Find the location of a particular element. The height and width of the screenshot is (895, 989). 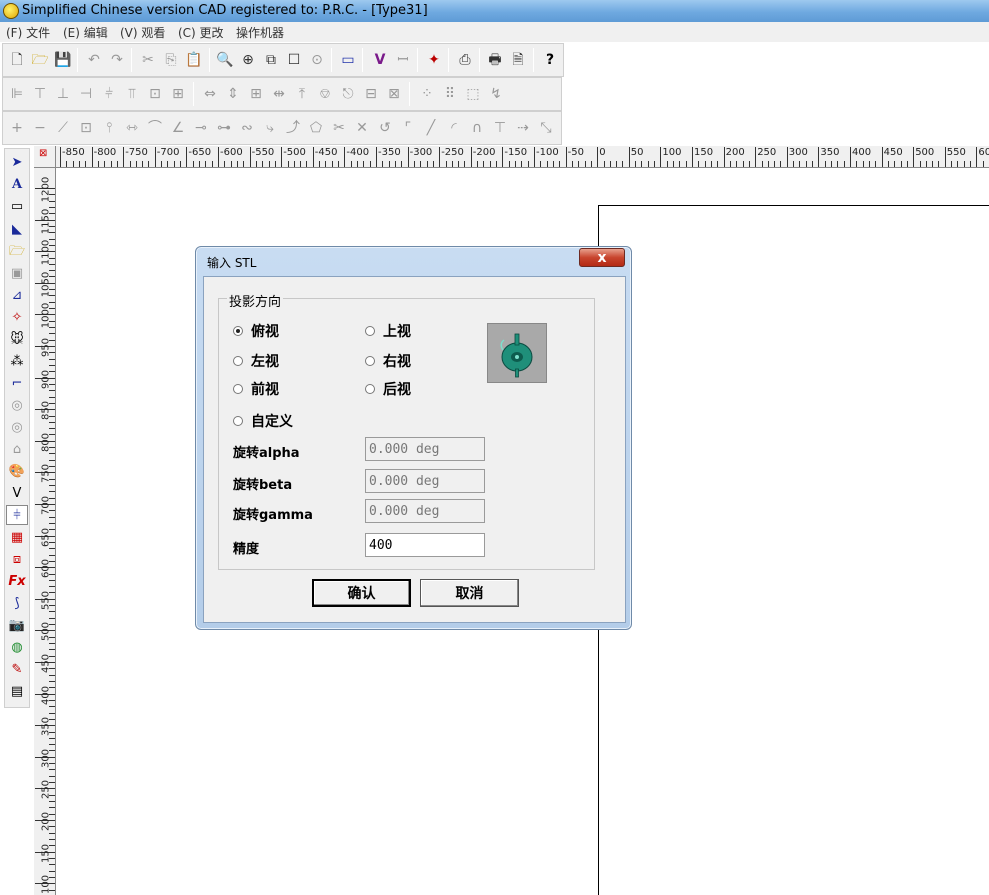

save-icon: 💾 is located at coordinates (63, 60).